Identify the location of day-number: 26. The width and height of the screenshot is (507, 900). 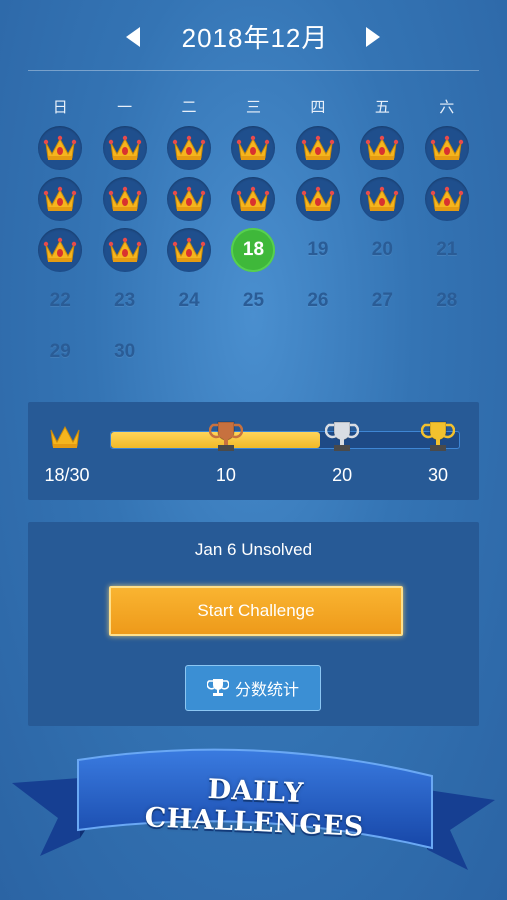
(318, 300).